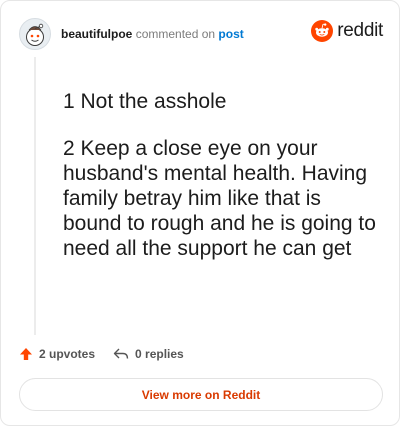 The image size is (400, 426). Describe the element at coordinates (360, 30) in the screenshot. I see `reddit-wordmark: reddit` at that location.